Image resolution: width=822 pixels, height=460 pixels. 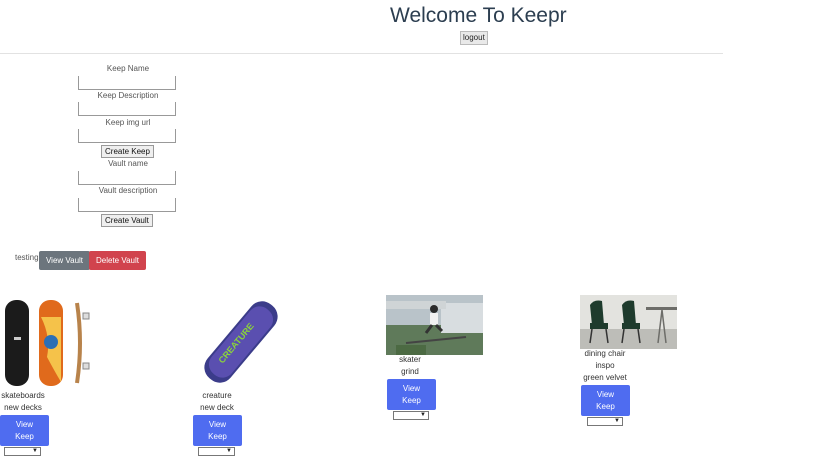 I want to click on vault-description-label: Vault description, so click(x=128, y=190).